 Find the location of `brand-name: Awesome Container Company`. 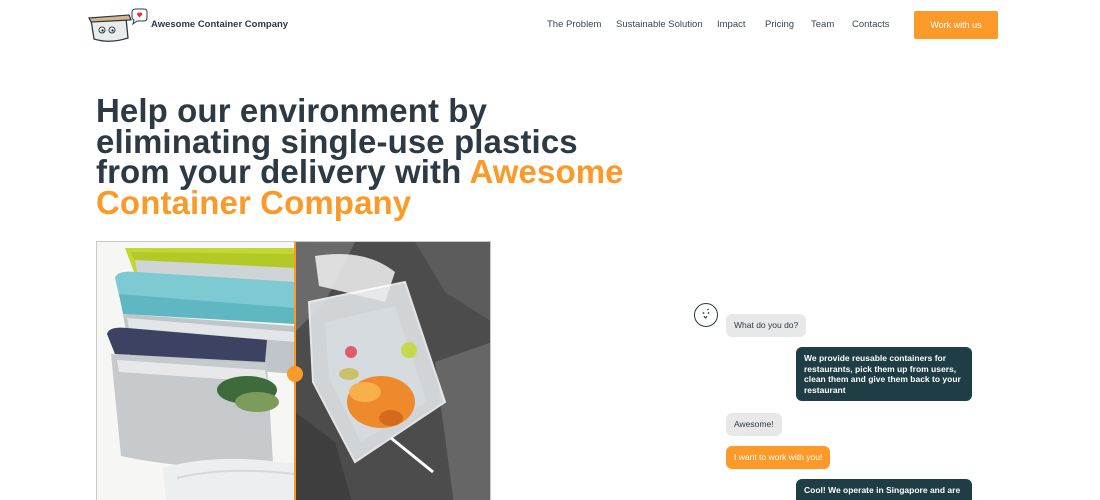

brand-name: Awesome Container Company is located at coordinates (219, 24).